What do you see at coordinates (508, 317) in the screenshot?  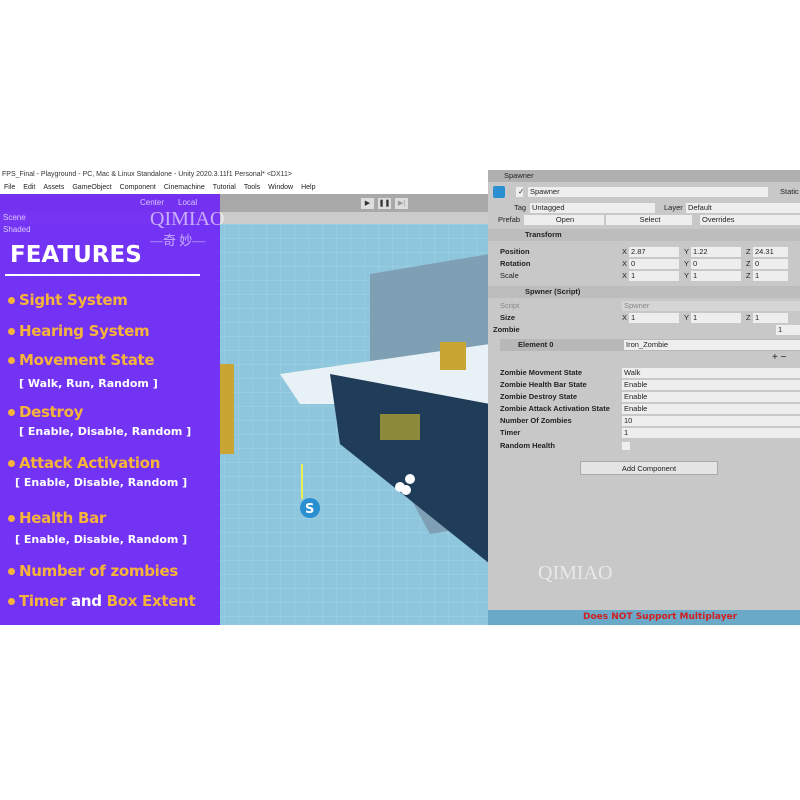 I see `size-label: Size` at bounding box center [508, 317].